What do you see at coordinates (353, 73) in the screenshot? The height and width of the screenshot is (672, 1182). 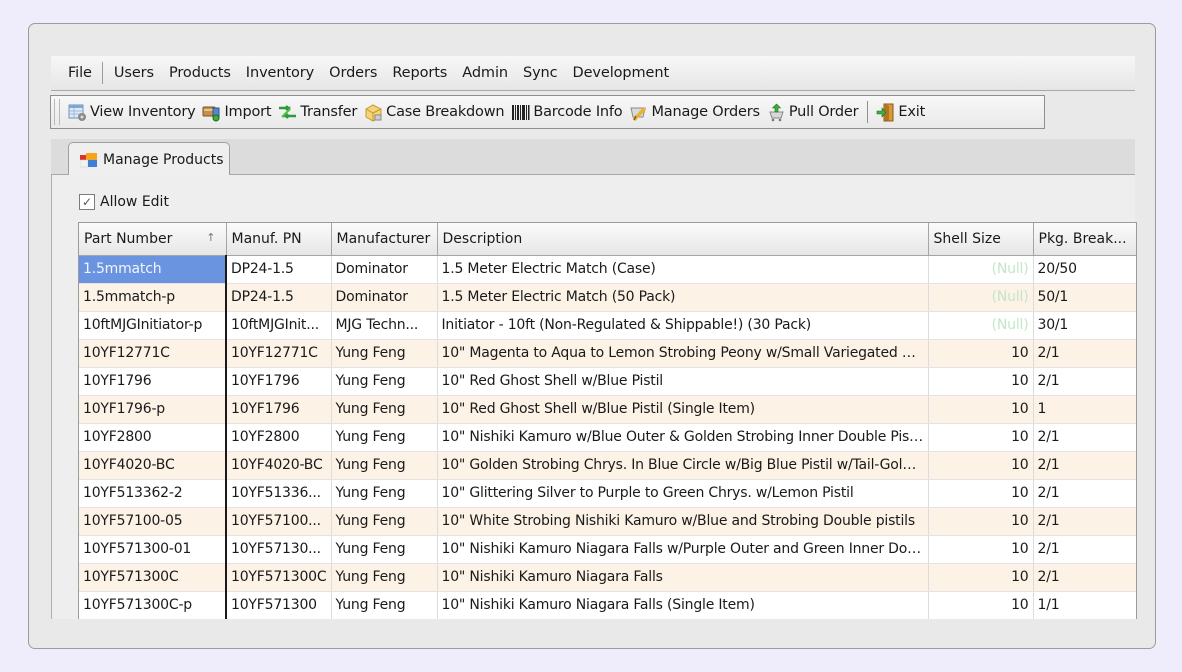 I see `menu-orders: Orders` at bounding box center [353, 73].